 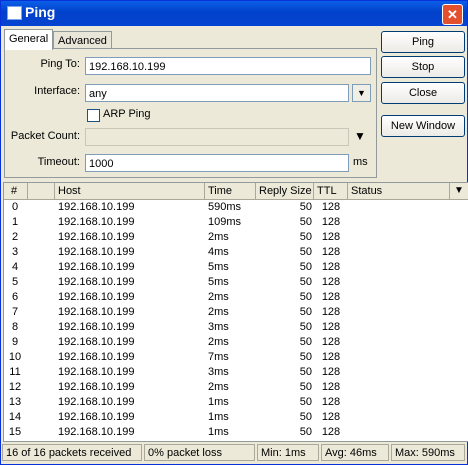 I want to click on table-row: 11 192.168.10.199 3ms 50 128, so click(x=236, y=372).